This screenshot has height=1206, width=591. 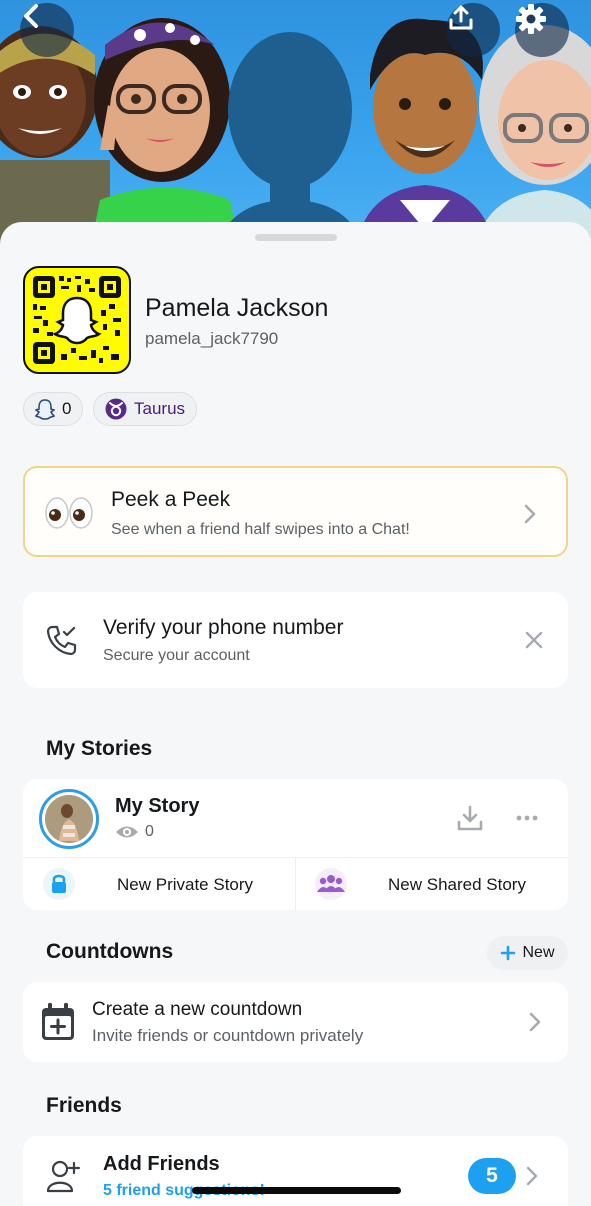 What do you see at coordinates (157, 806) in the screenshot?
I see `my-story-title: My Story` at bounding box center [157, 806].